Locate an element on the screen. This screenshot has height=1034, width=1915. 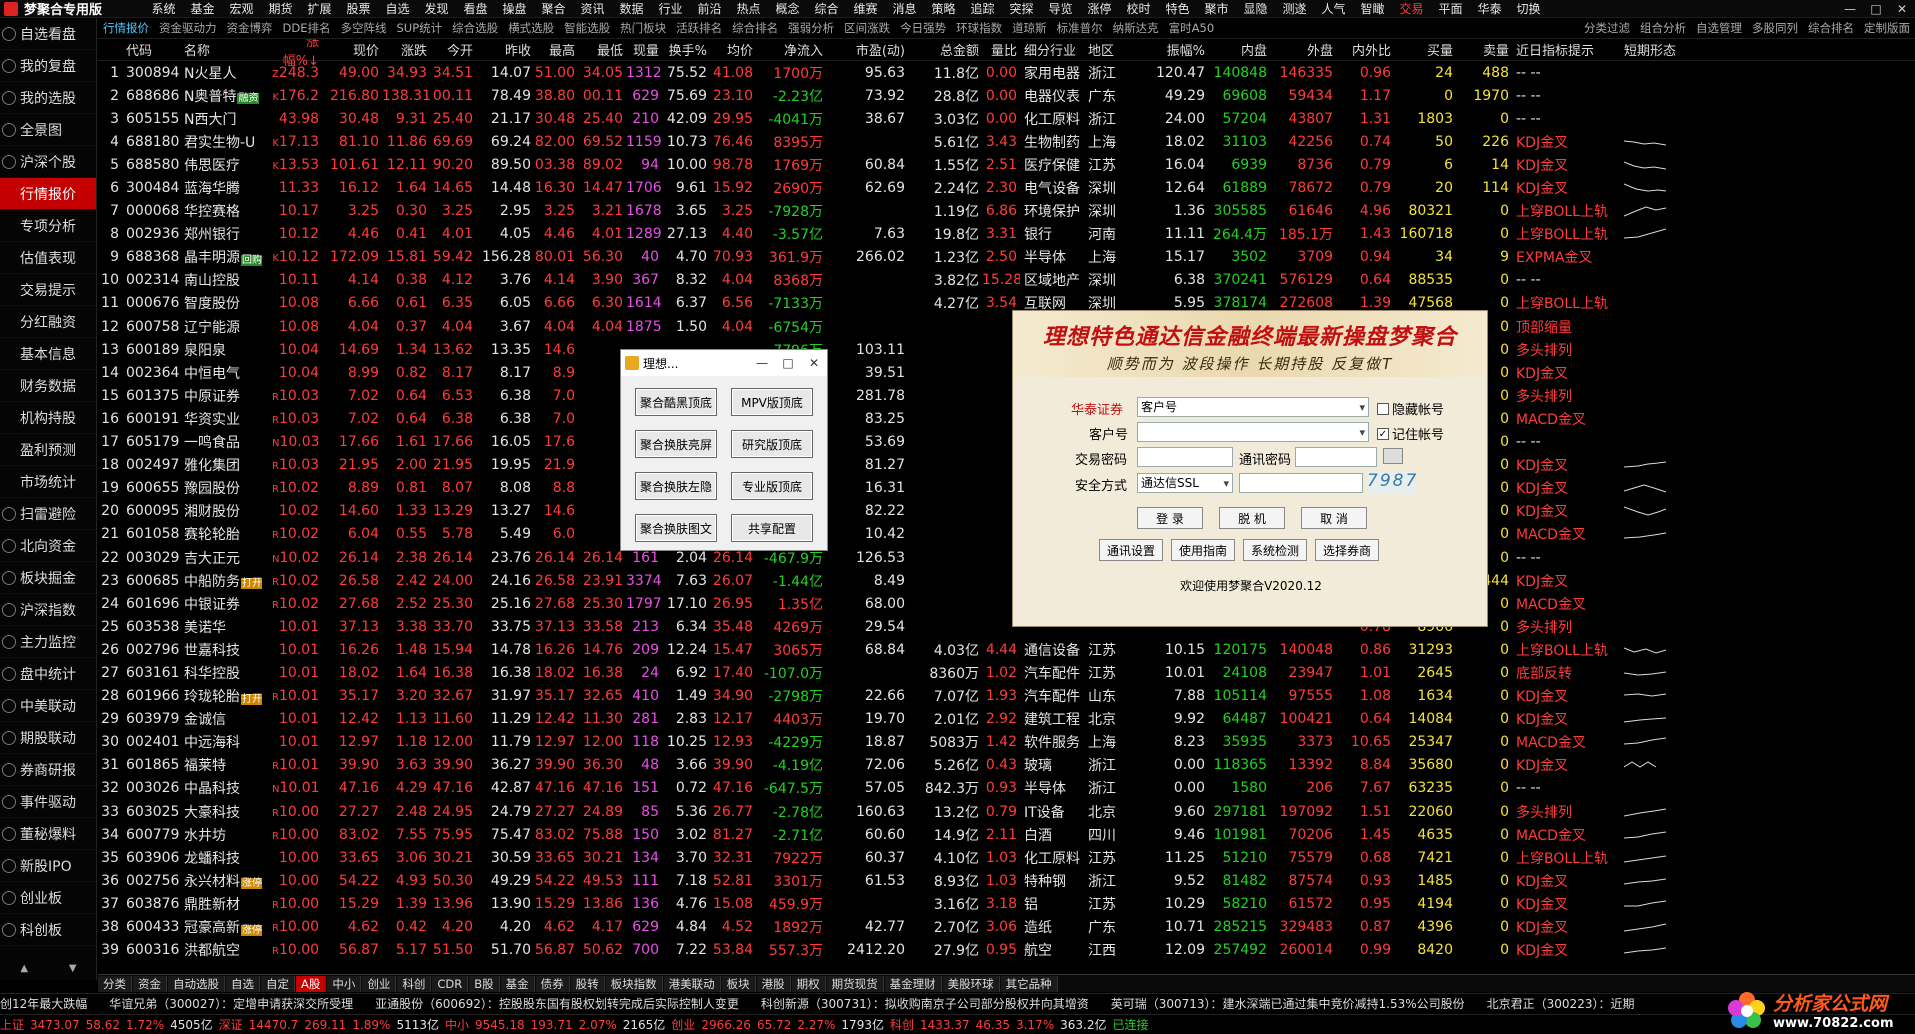
column-header-7: 今开 is located at coordinates (453, 49).